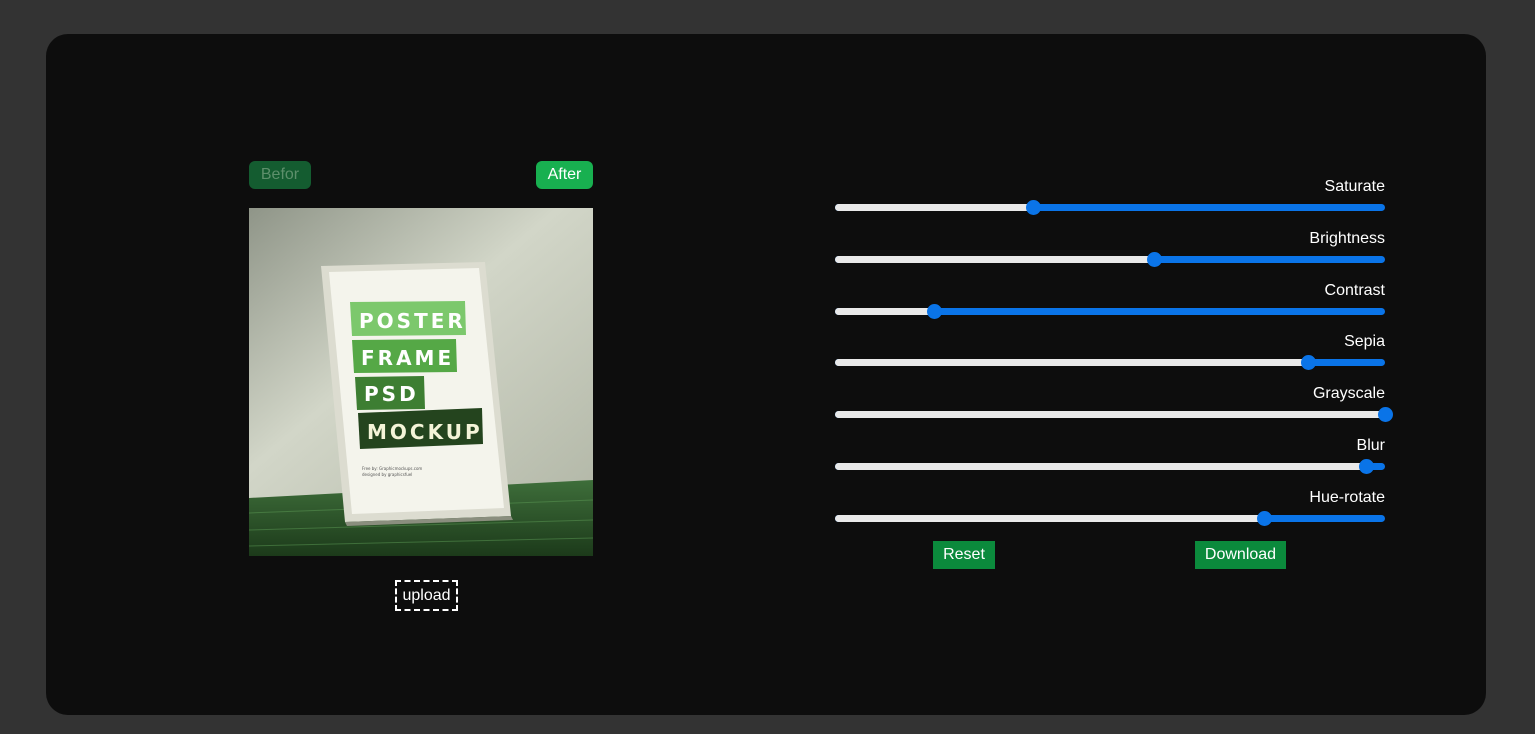 The width and height of the screenshot is (1535, 734). I want to click on slider-label-sepia: Sepia, so click(1364, 342).